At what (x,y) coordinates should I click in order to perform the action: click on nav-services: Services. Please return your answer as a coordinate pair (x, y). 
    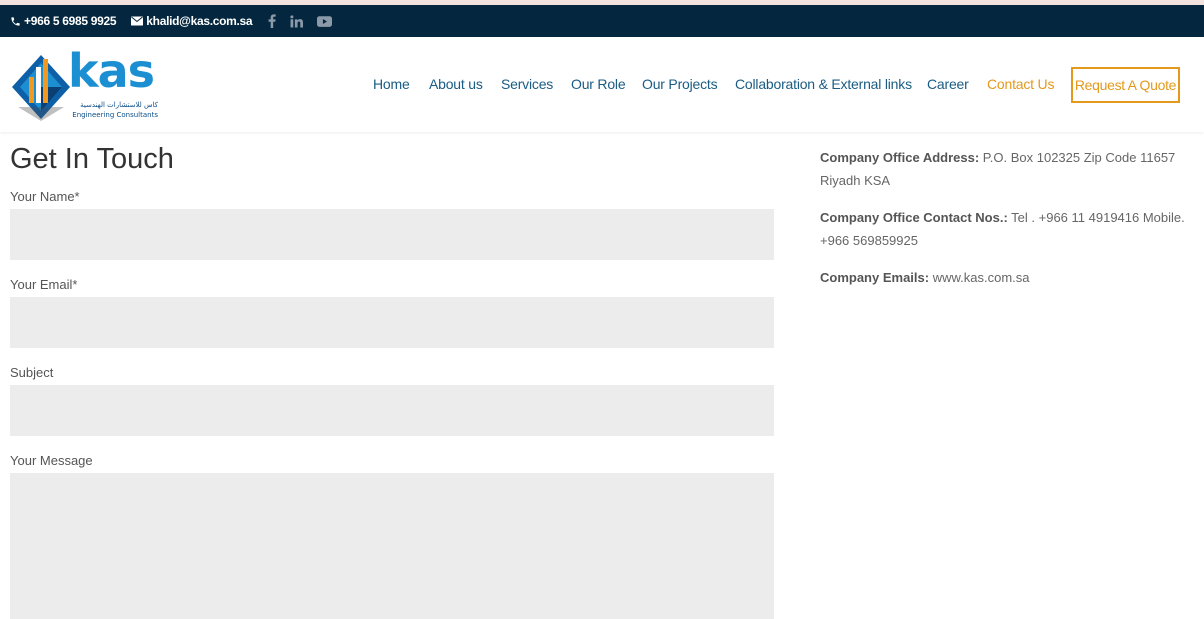
    Looking at the image, I should click on (527, 84).